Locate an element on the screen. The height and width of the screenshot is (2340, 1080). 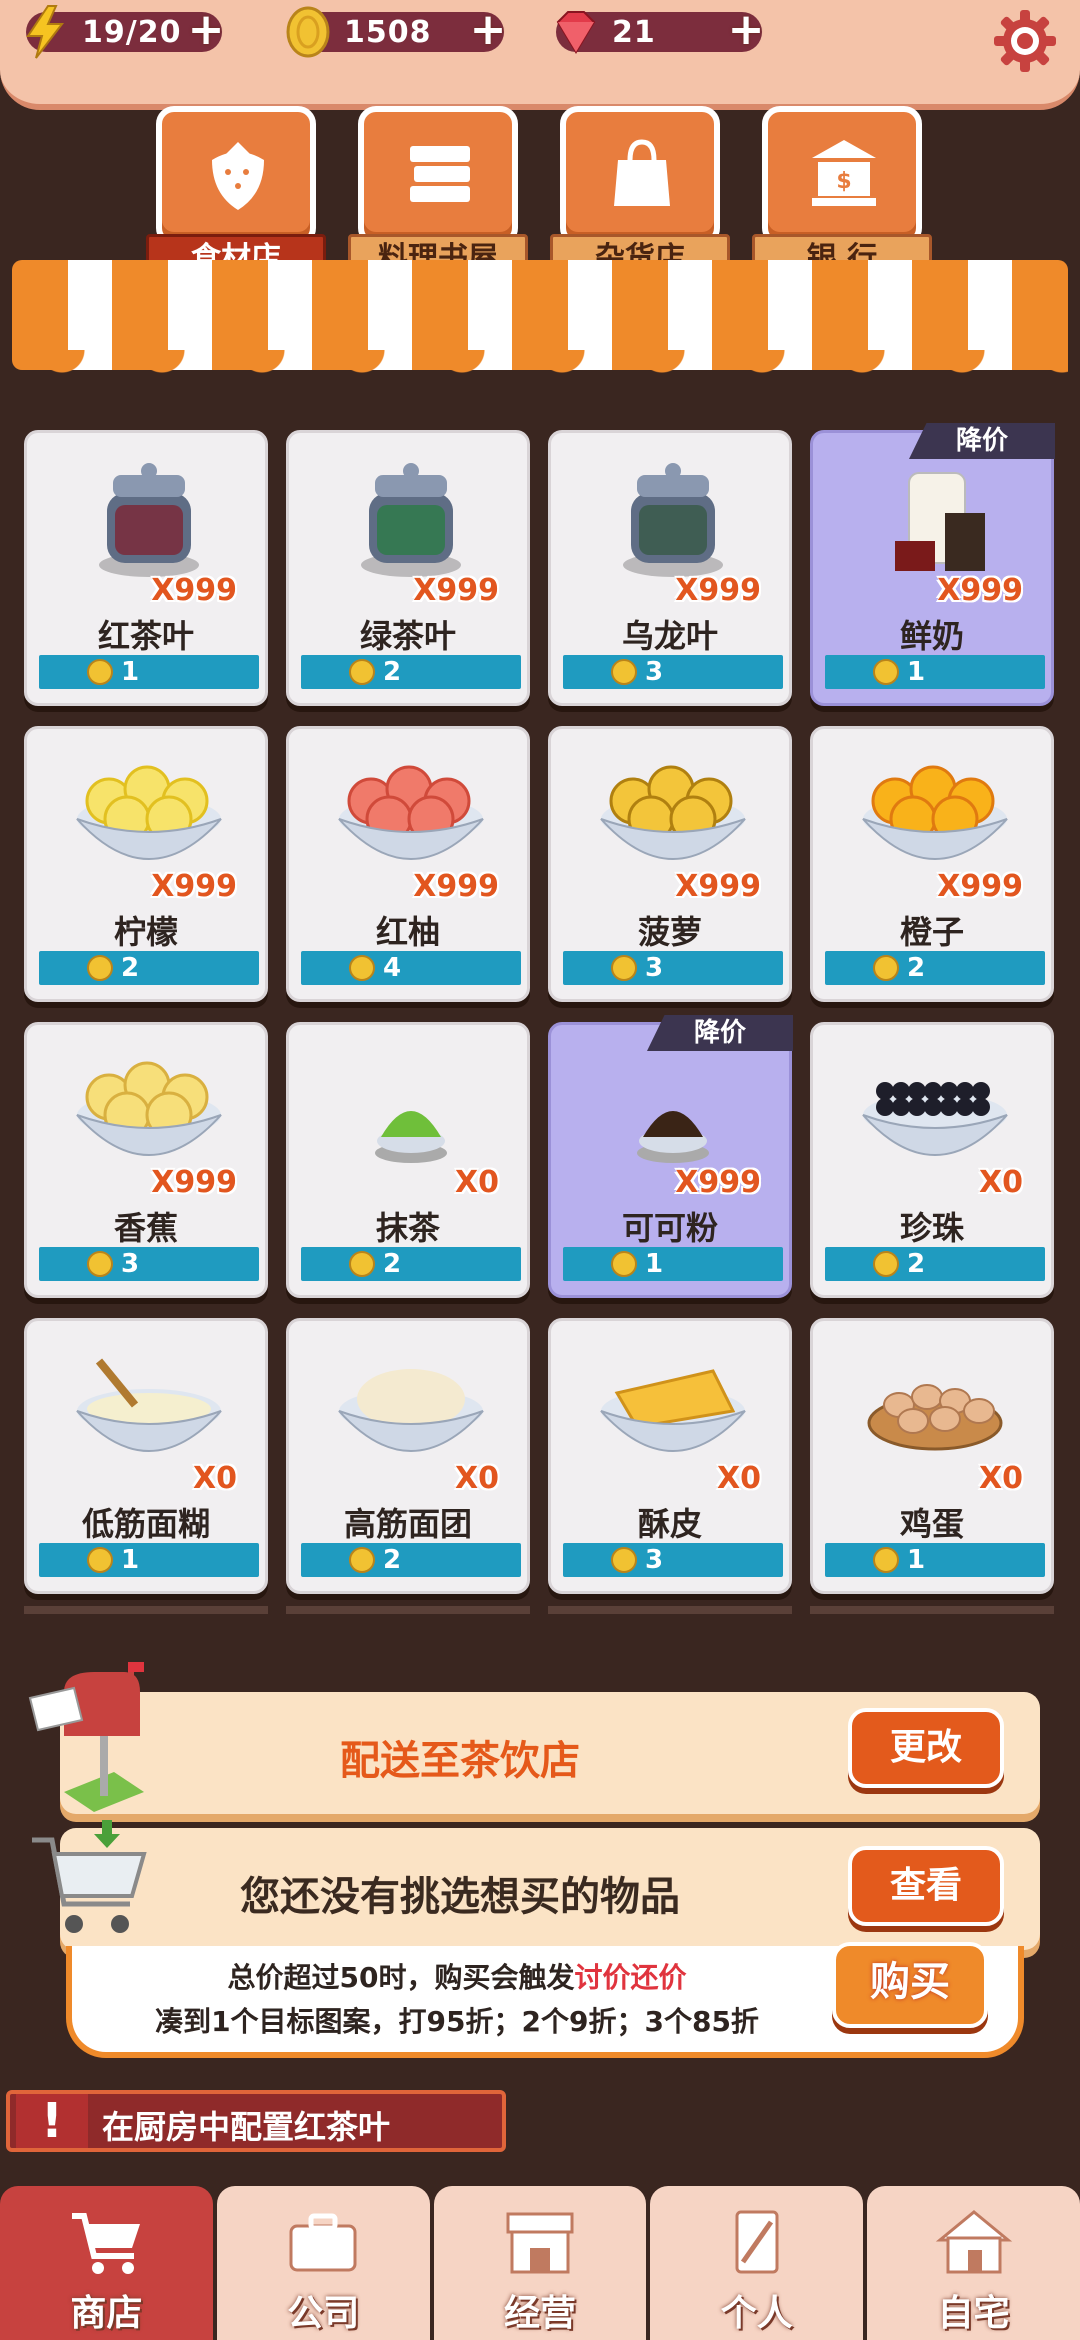
ingredient-name: 鲜奶 is located at coordinates (931, 636).